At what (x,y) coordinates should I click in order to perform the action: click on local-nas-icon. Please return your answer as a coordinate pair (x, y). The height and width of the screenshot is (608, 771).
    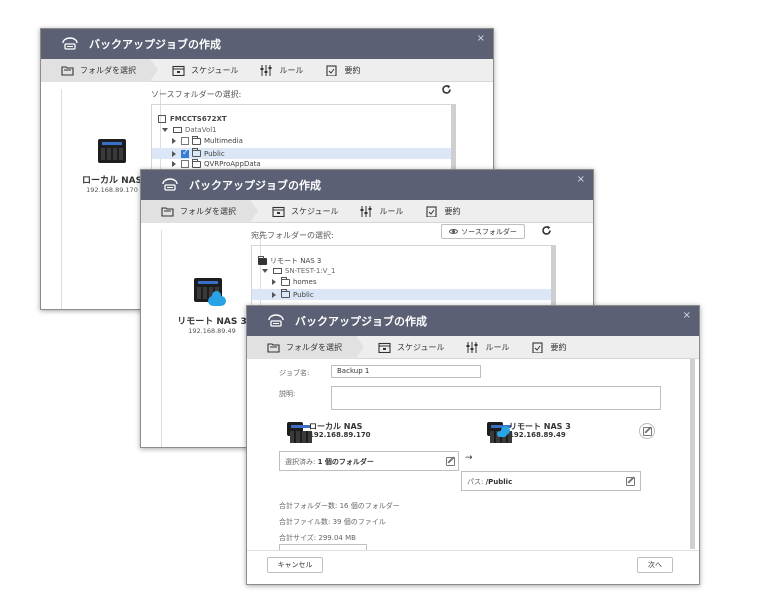
    Looking at the image, I should click on (299, 432).